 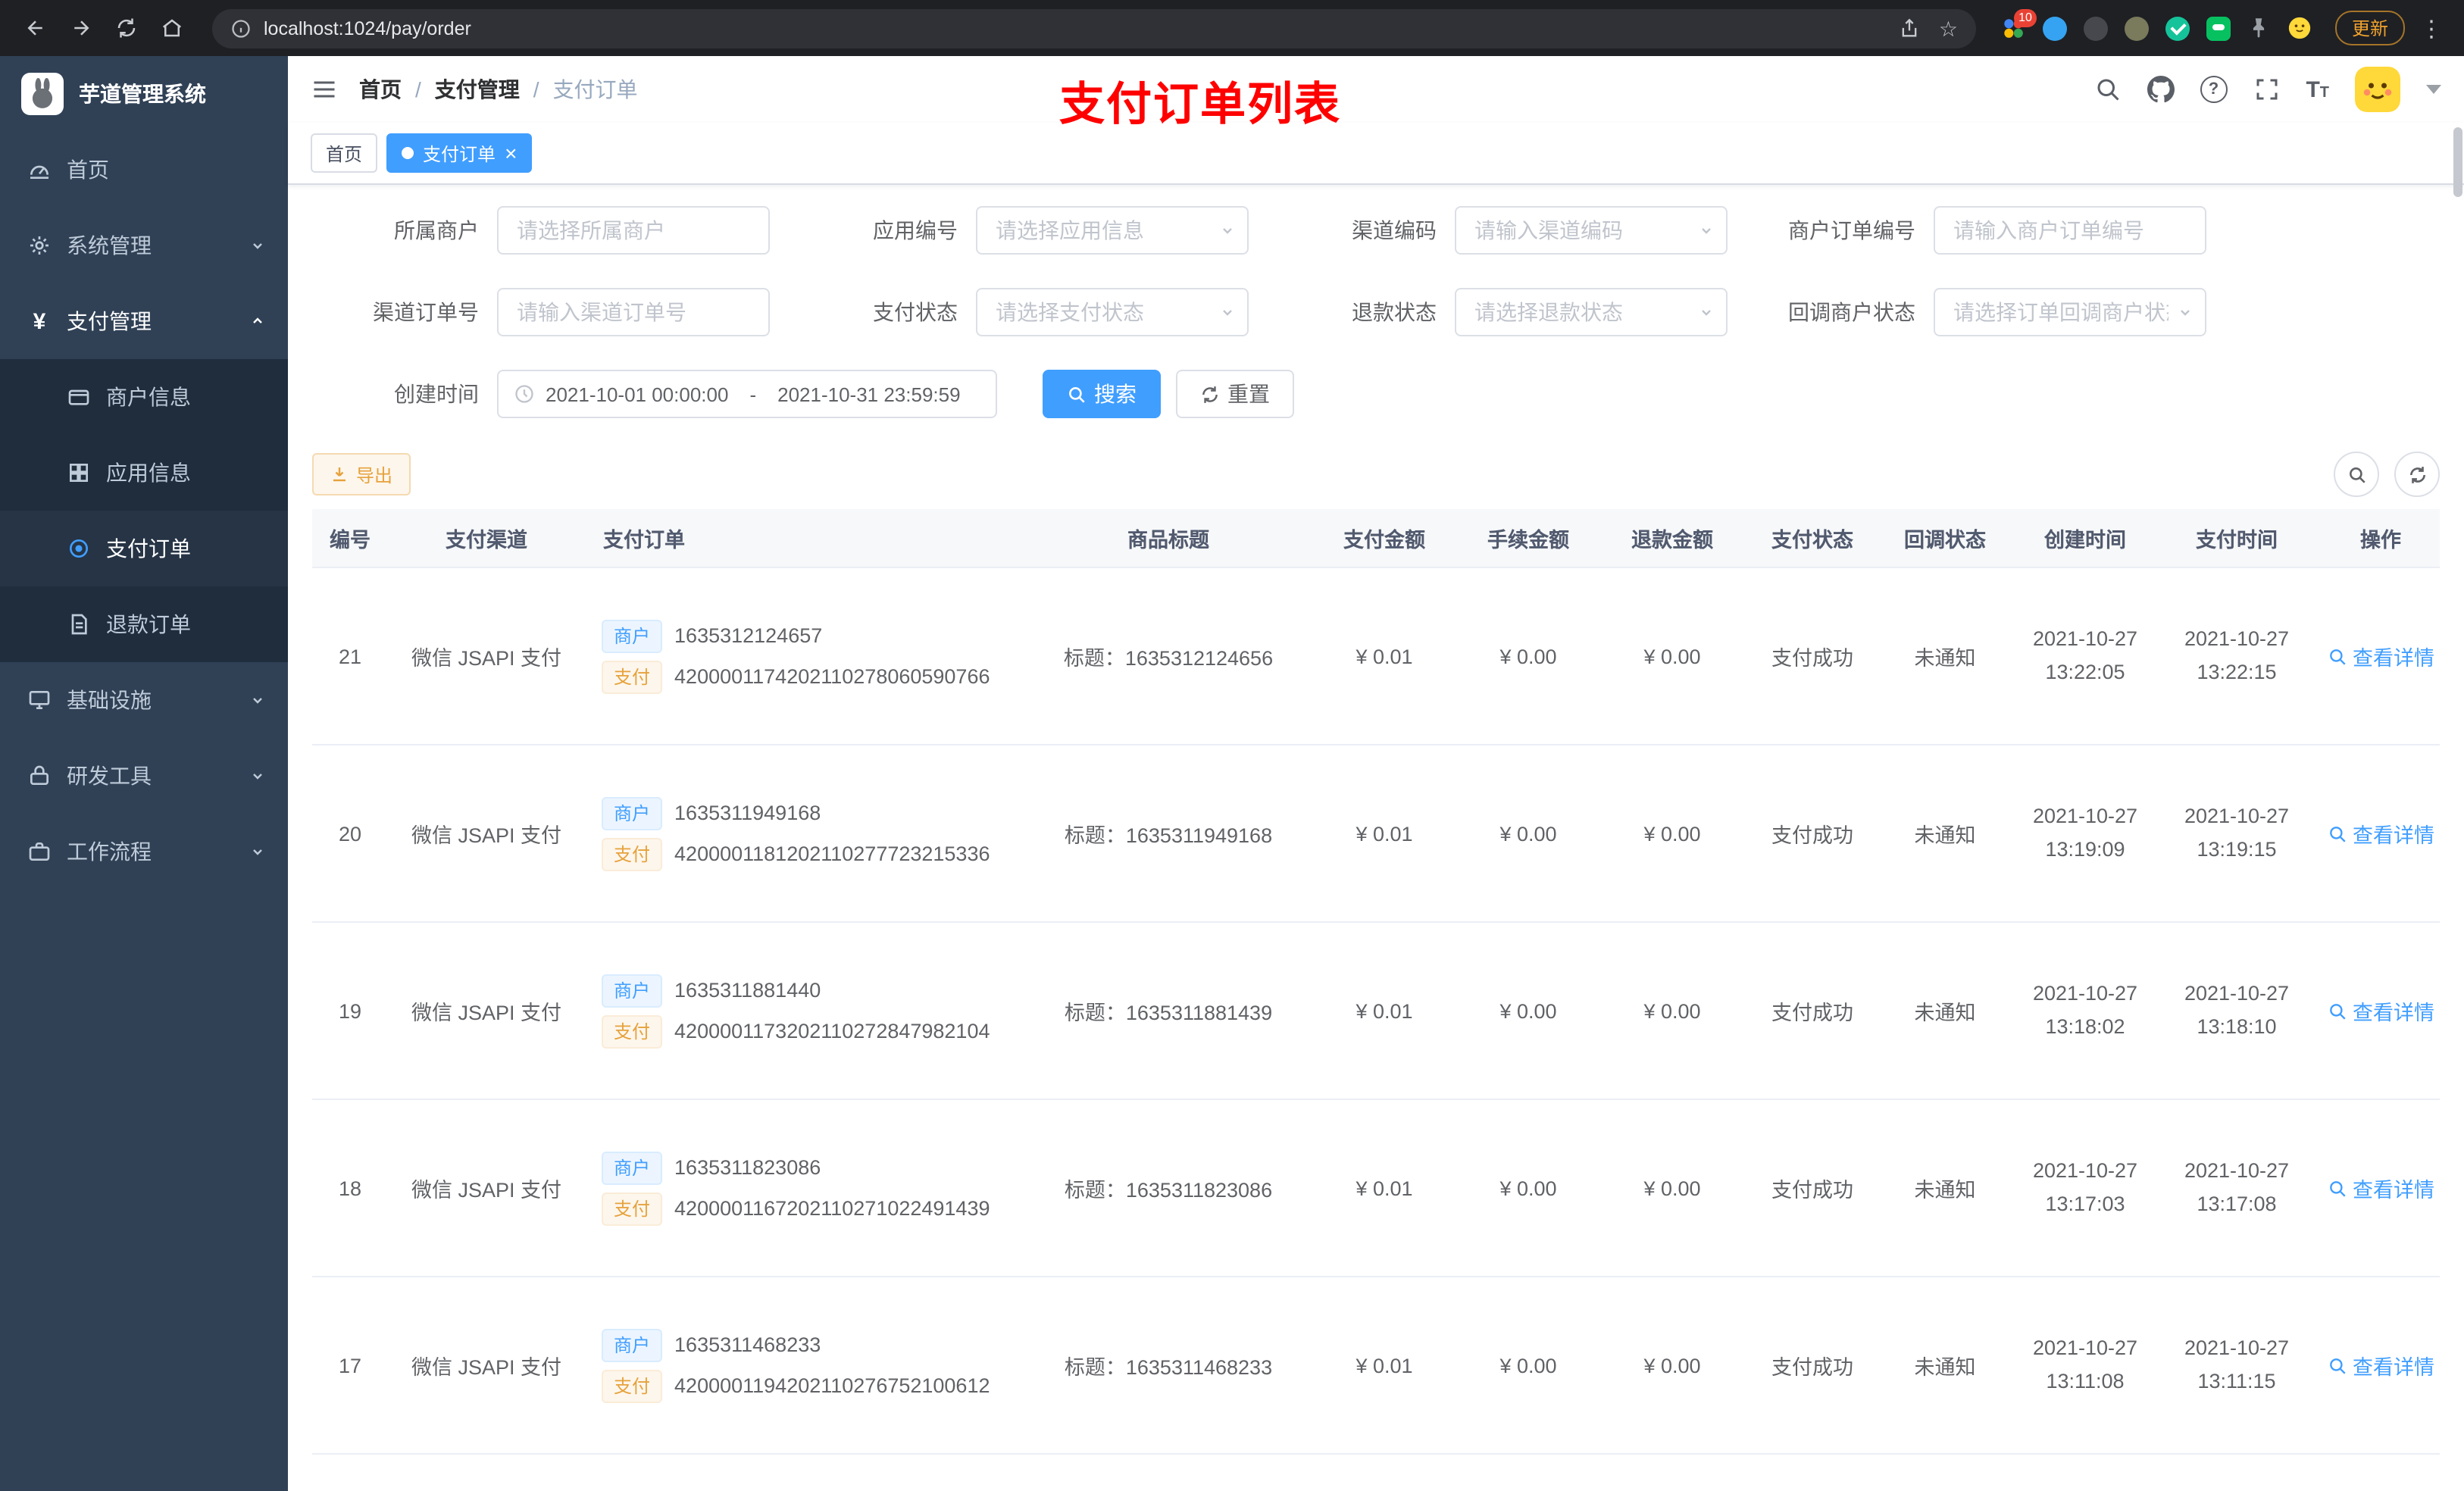 I want to click on browser-refresh-button, so click(x=125, y=28).